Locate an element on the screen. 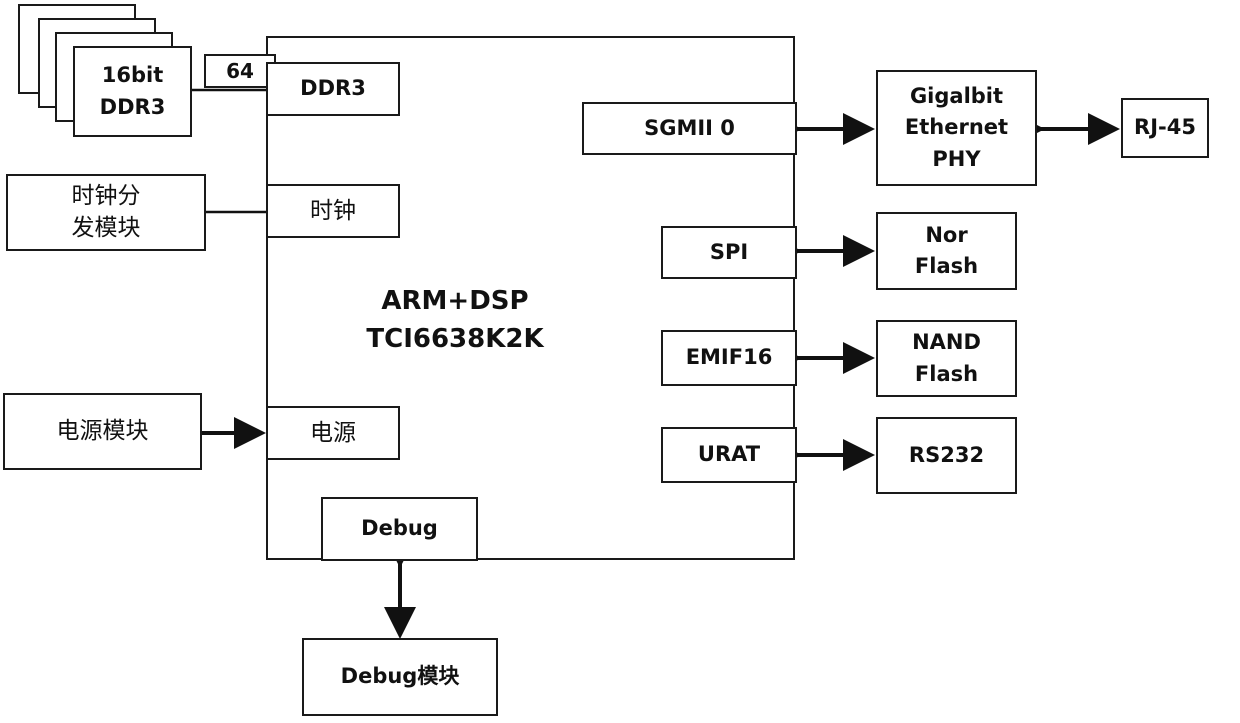 Image resolution: width=1240 pixels, height=723 pixels. rj45-connector: RJ-45 is located at coordinates (1165, 128).